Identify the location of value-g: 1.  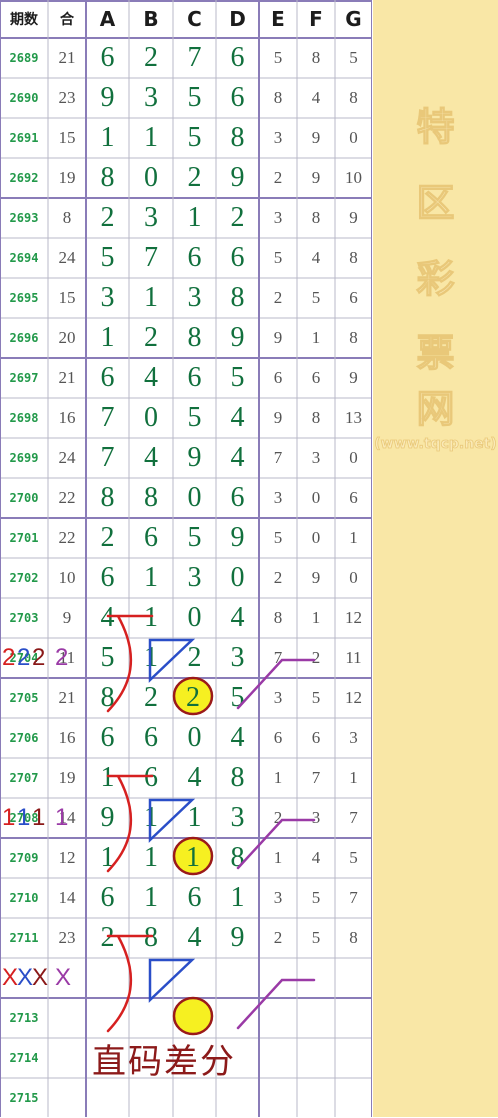
(353, 537).